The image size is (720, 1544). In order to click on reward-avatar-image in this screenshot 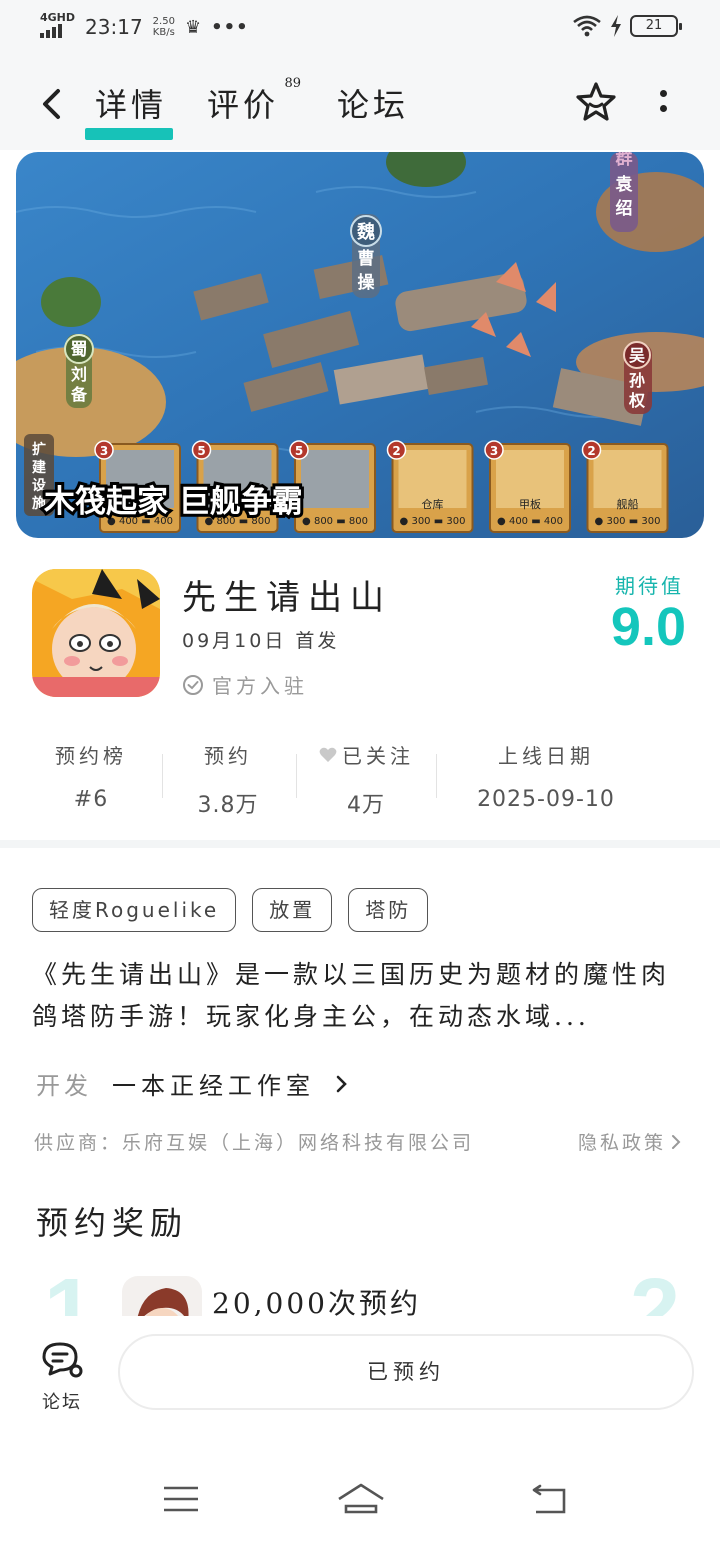, I will do `click(162, 1296)`.